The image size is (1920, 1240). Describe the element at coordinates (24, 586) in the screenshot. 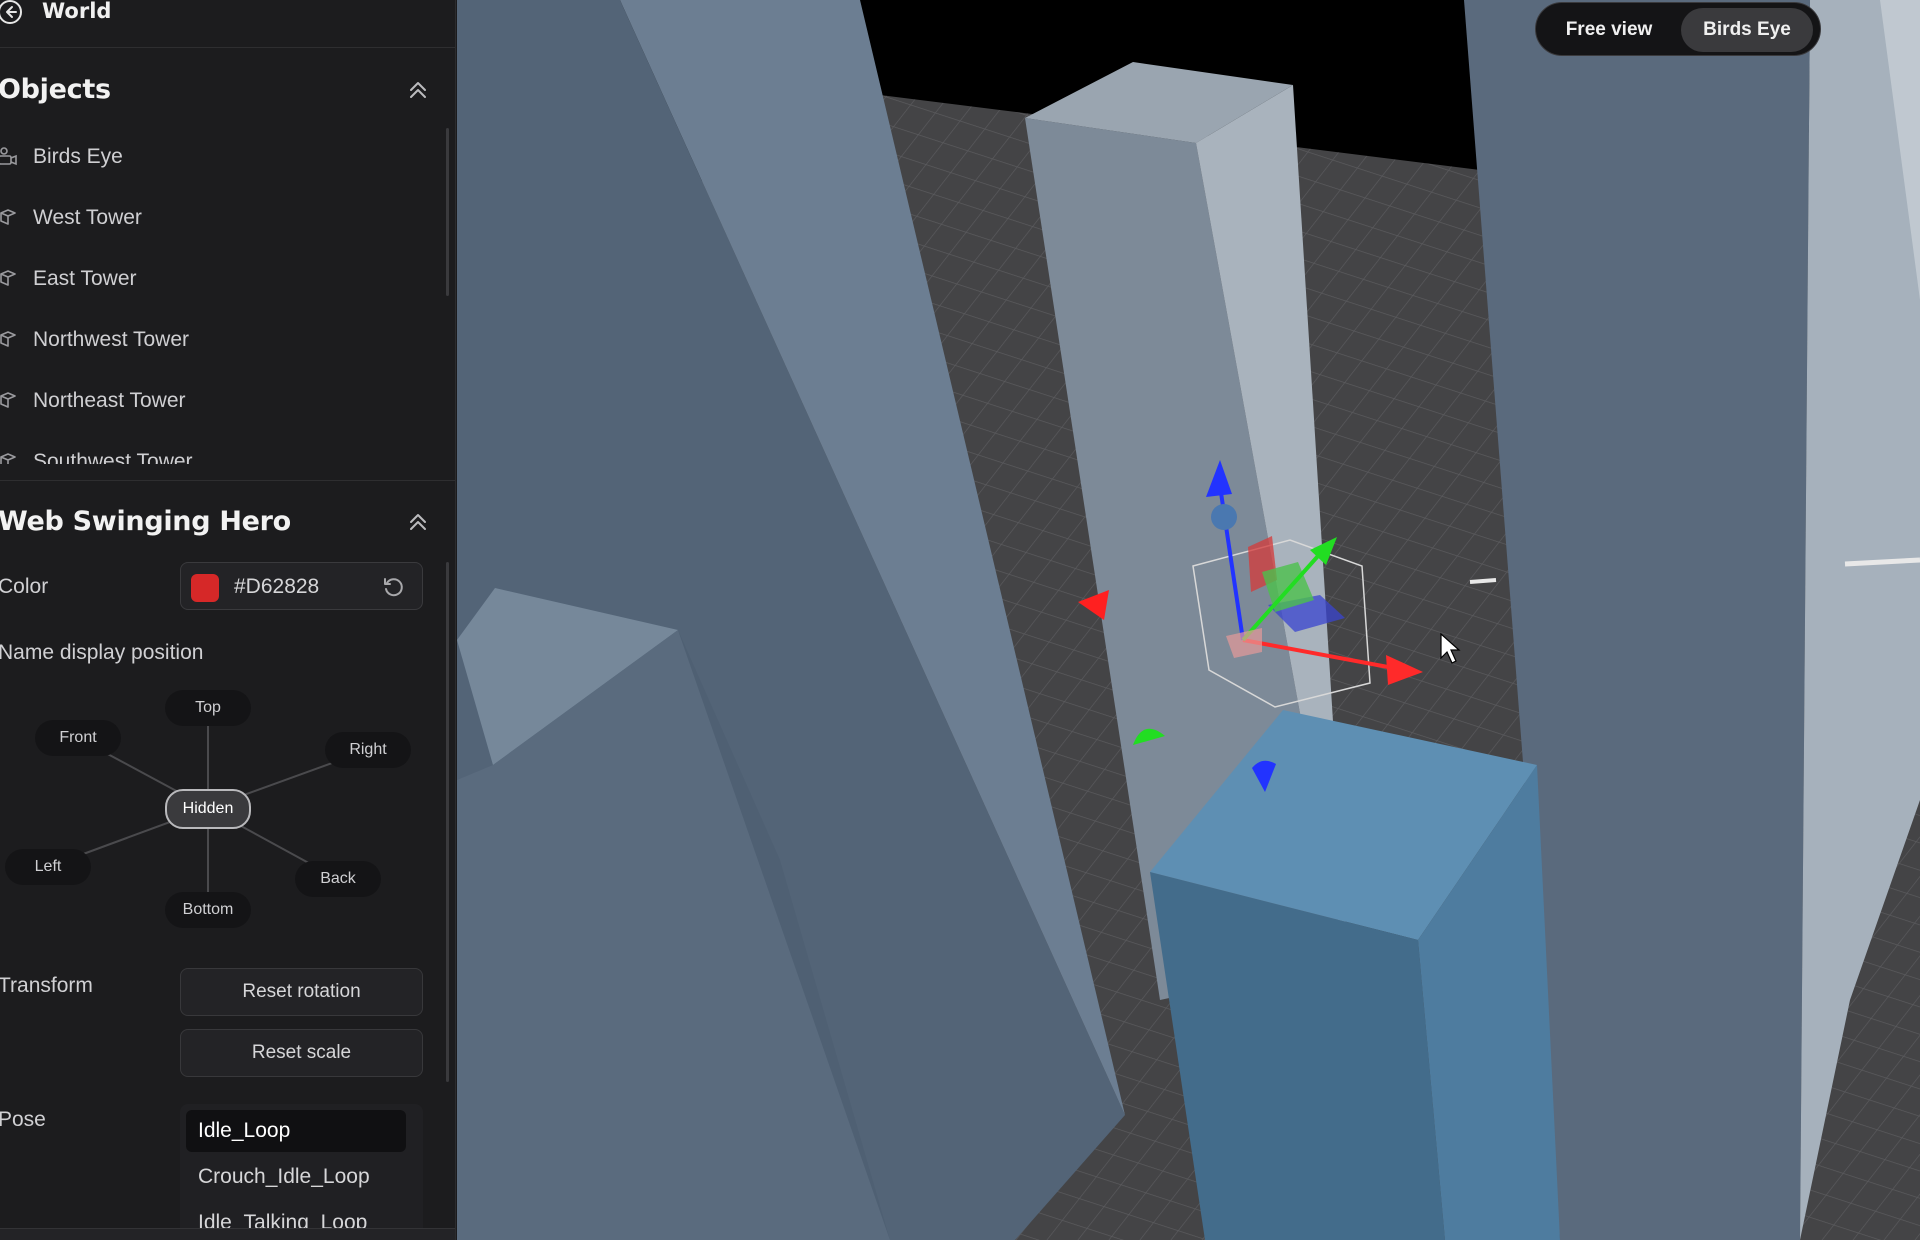

I see `color-label: Color` at that location.